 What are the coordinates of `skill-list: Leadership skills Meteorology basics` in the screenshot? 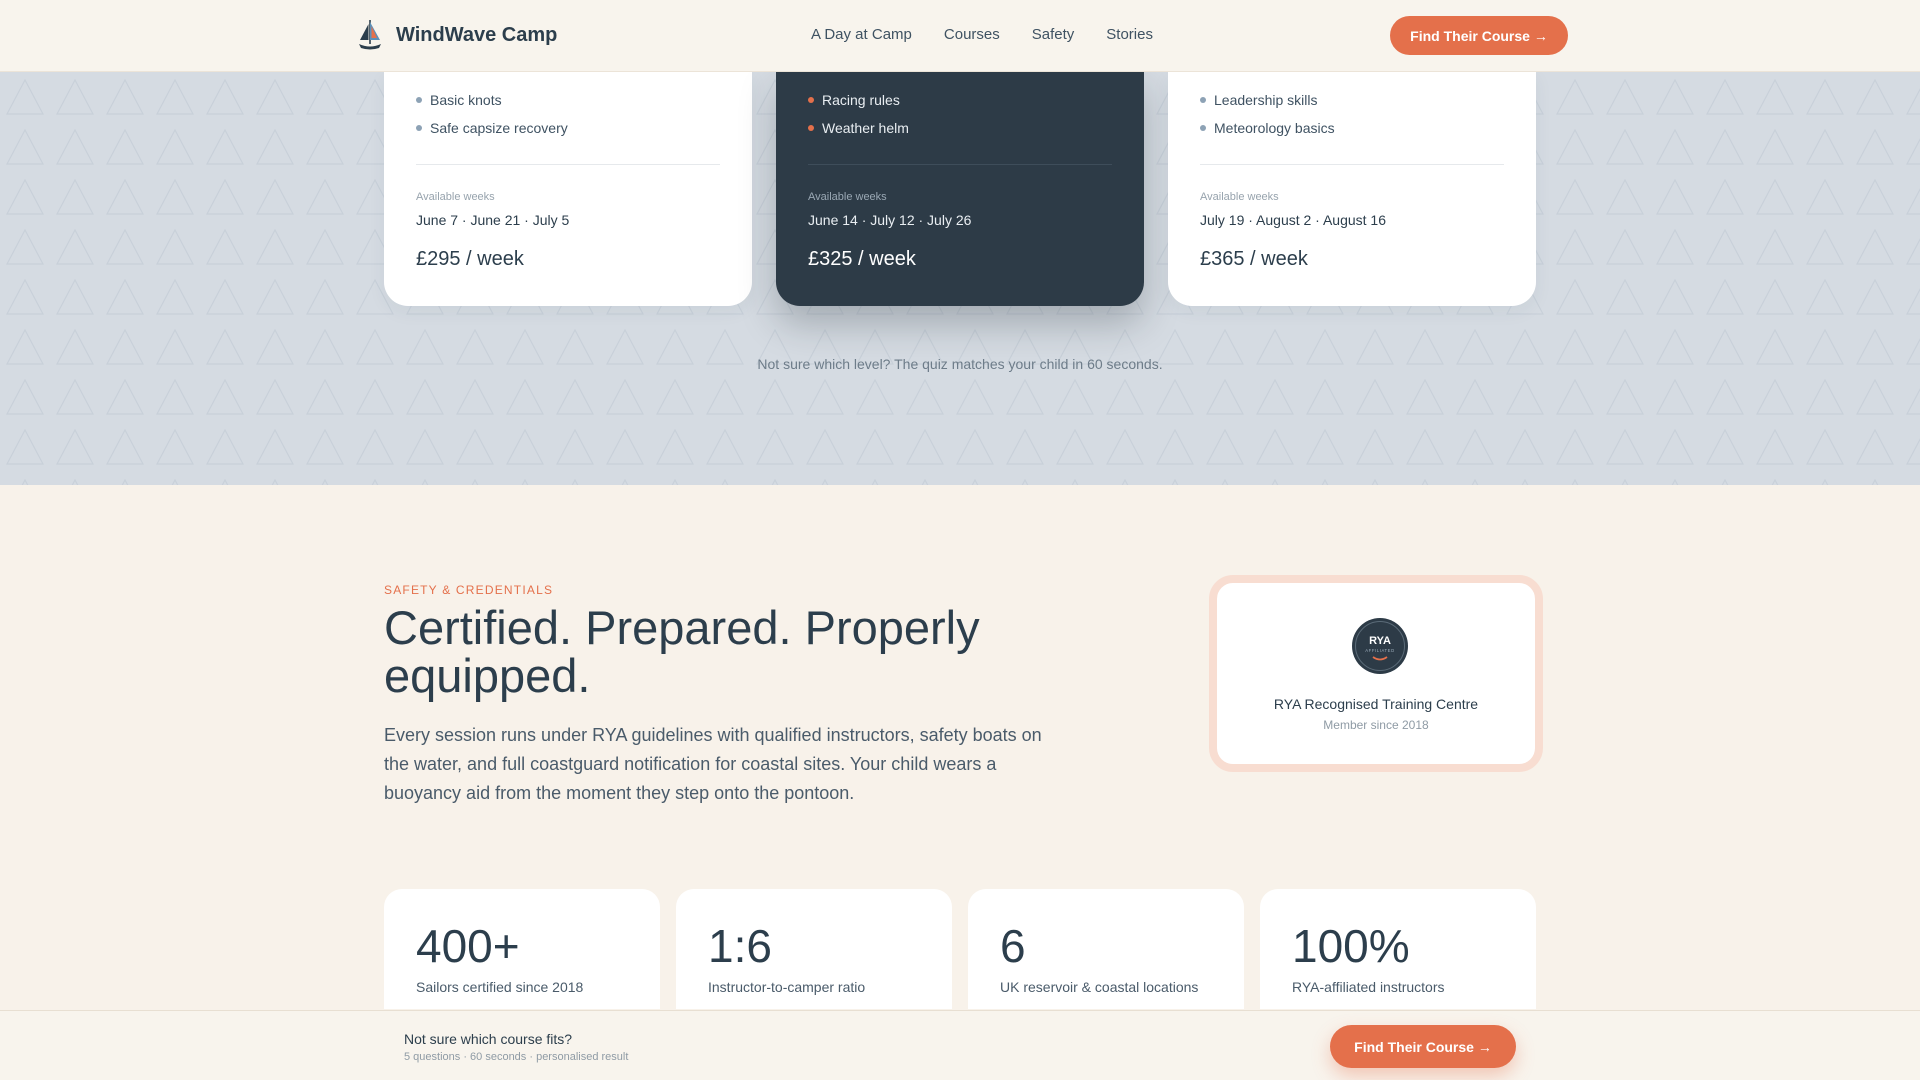 It's located at (1267, 114).